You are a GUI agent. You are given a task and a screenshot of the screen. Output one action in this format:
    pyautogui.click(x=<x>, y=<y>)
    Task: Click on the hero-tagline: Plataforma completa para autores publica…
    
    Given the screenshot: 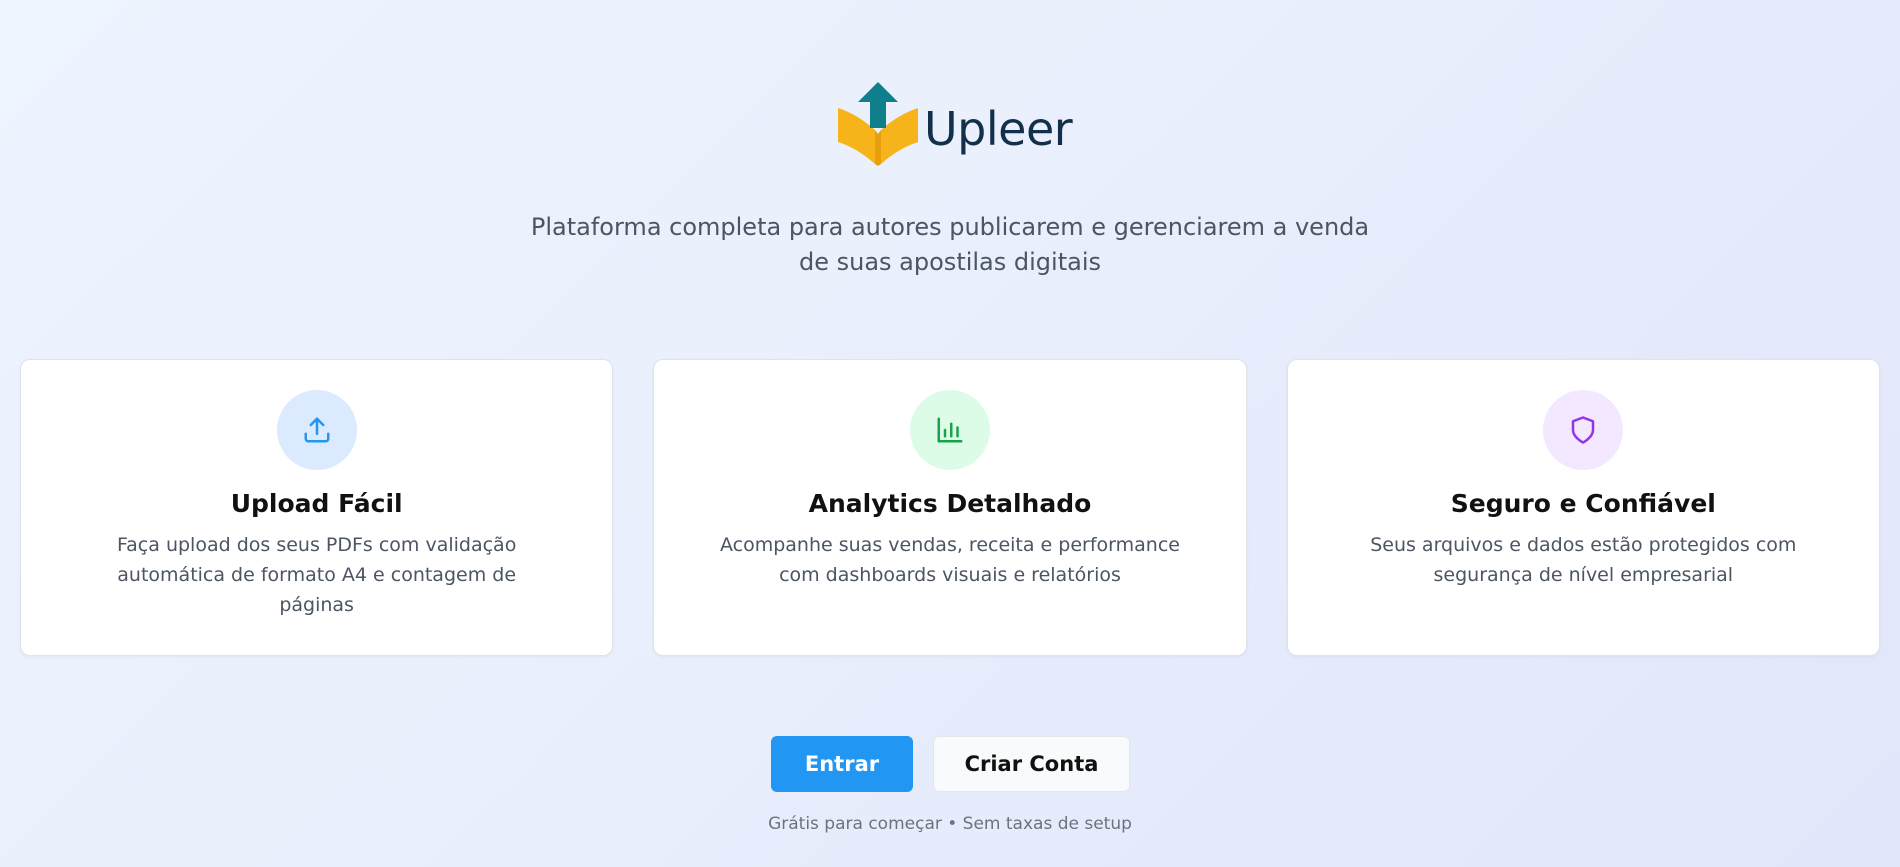 What is the action you would take?
    pyautogui.click(x=950, y=244)
    